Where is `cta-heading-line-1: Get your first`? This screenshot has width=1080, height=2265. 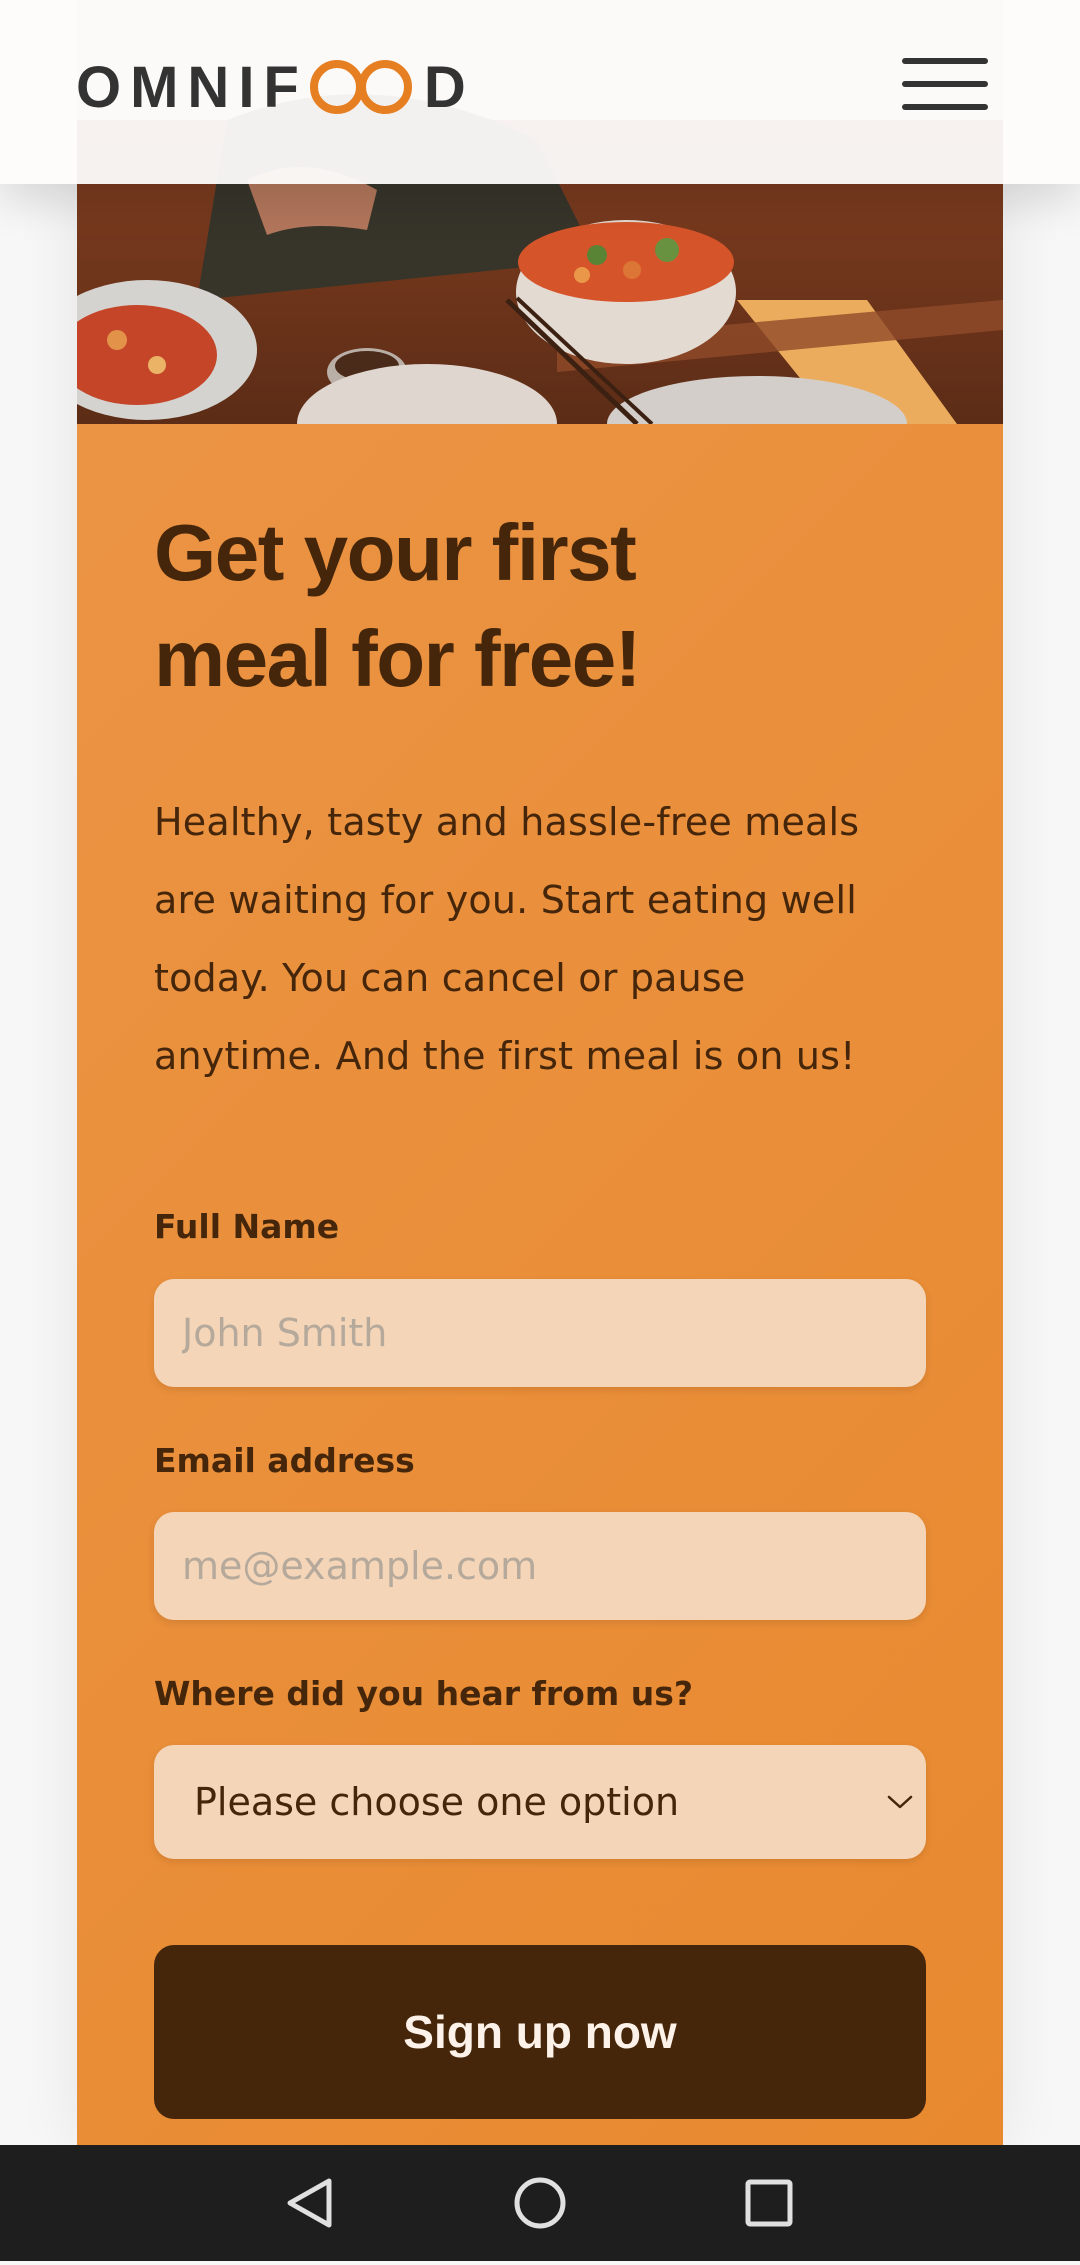
cta-heading-line-1: Get your first is located at coordinates (395, 552).